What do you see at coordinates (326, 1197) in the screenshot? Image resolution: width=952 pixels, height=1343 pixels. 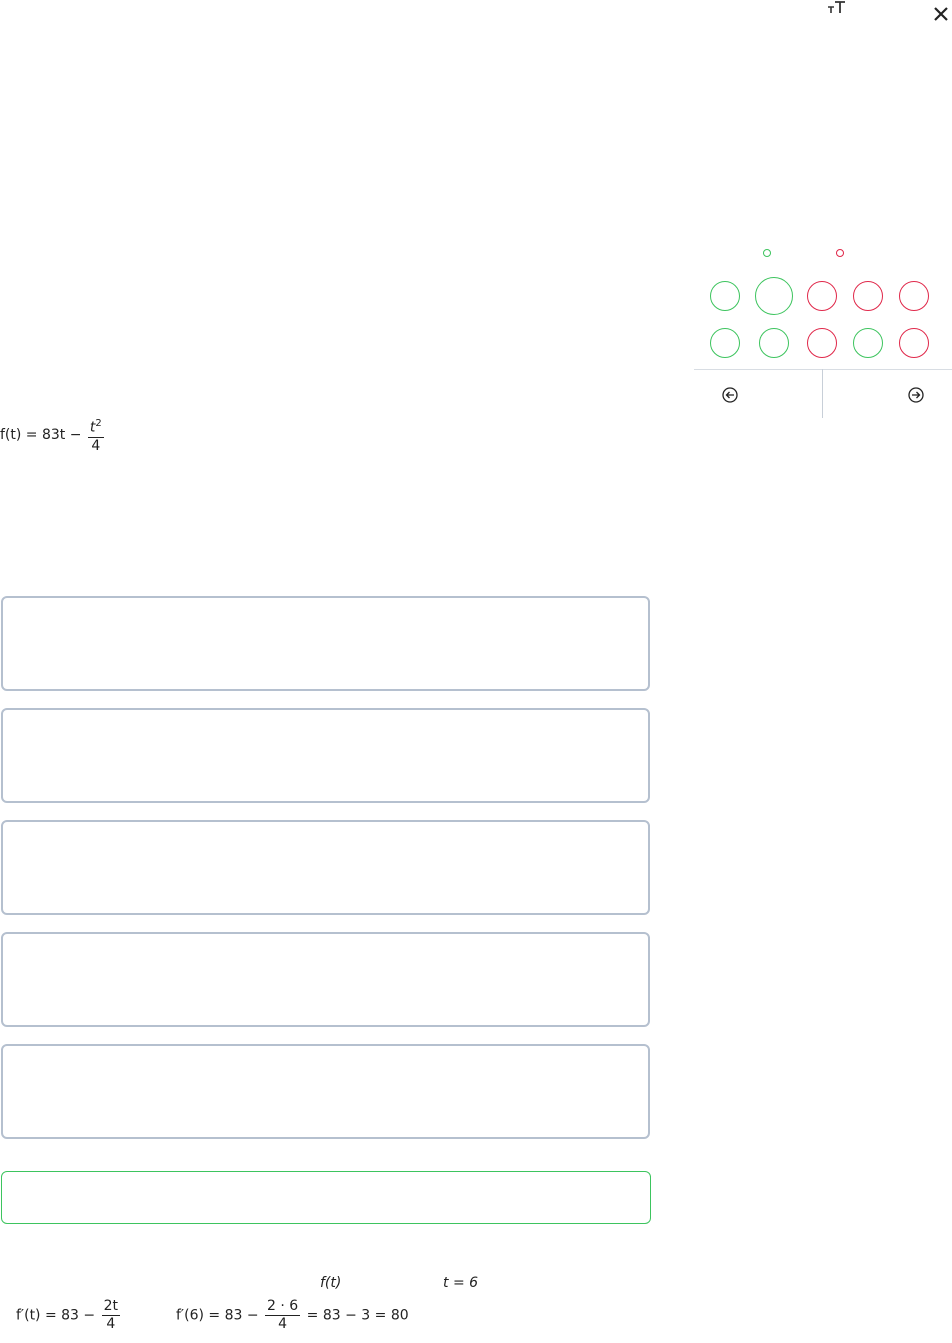 I see `correct-answer-box` at bounding box center [326, 1197].